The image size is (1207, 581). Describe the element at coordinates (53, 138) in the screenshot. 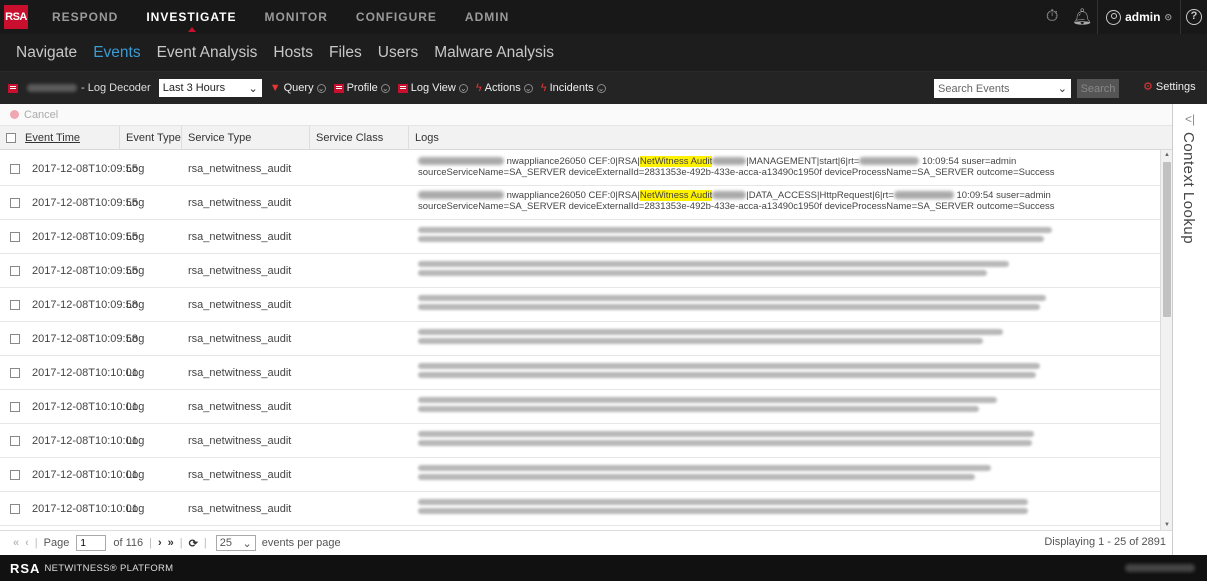

I see `col-event-time-label: Event Time` at that location.